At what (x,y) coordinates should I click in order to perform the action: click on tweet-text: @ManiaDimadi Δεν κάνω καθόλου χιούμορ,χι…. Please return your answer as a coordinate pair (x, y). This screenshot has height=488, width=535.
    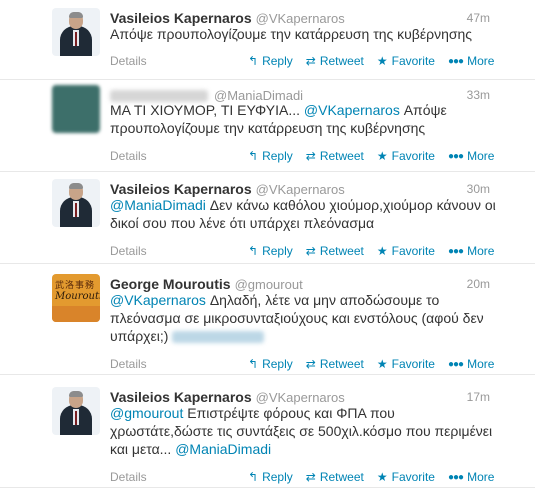
    Looking at the image, I should click on (304, 214).